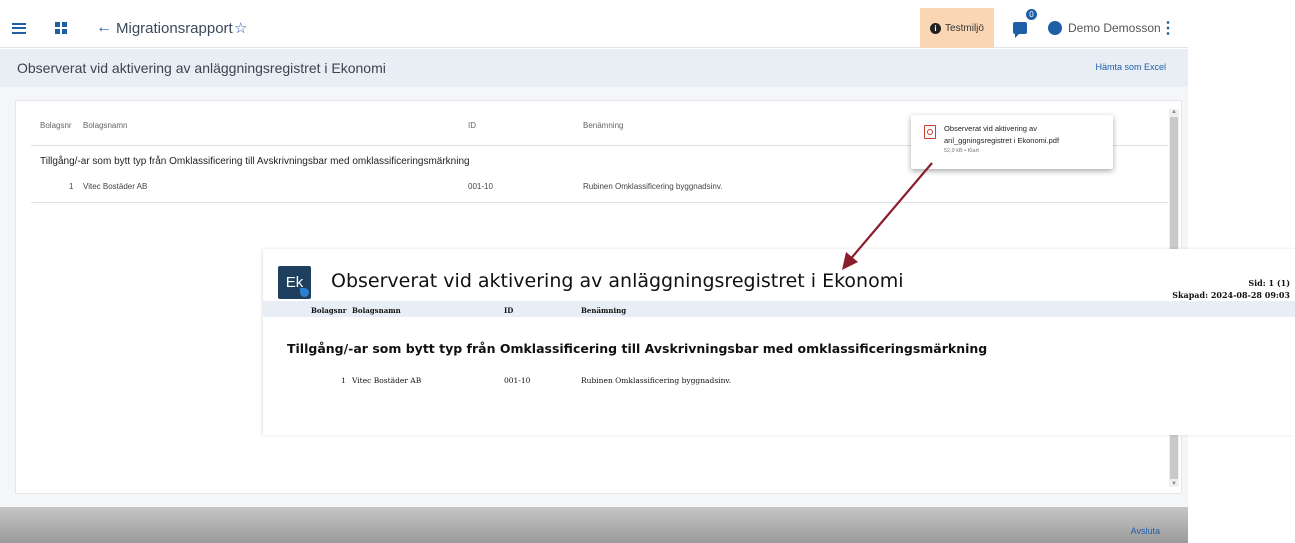  I want to click on column-header-description: Benämning, so click(603, 125).